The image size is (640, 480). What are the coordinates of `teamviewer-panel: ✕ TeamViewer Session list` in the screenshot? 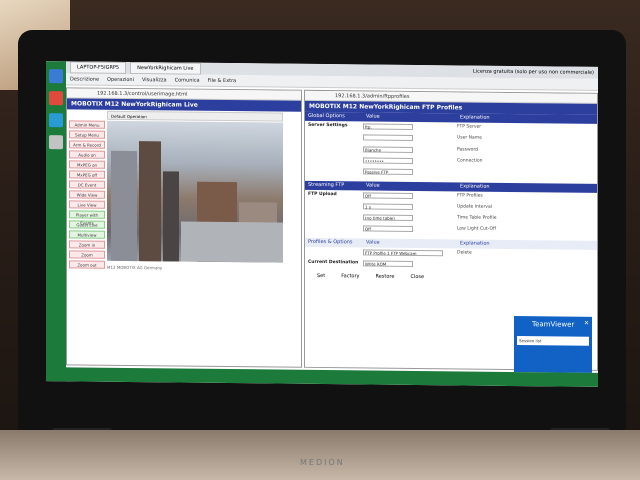 It's located at (553, 344).